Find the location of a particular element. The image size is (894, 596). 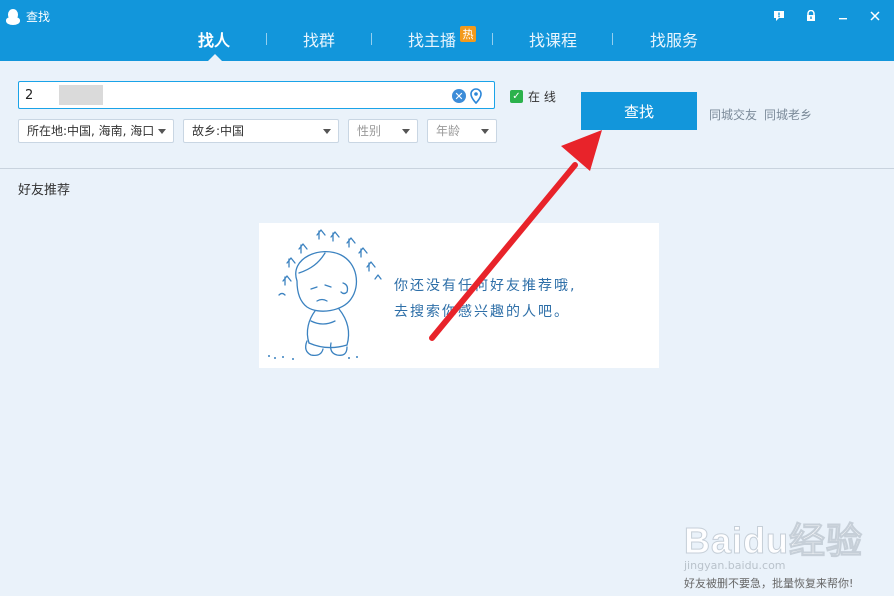

qq-penguin-icon is located at coordinates (13, 16).